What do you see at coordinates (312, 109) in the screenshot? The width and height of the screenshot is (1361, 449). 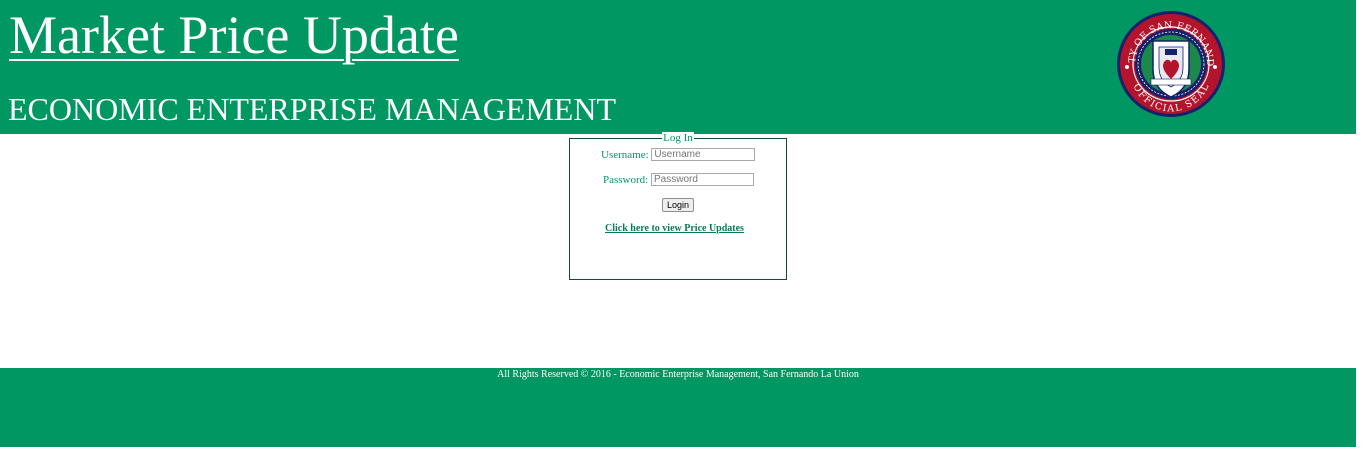 I see `site-subtitle: ECONOMIC ENTERPRISE MANAGEMENT` at bounding box center [312, 109].